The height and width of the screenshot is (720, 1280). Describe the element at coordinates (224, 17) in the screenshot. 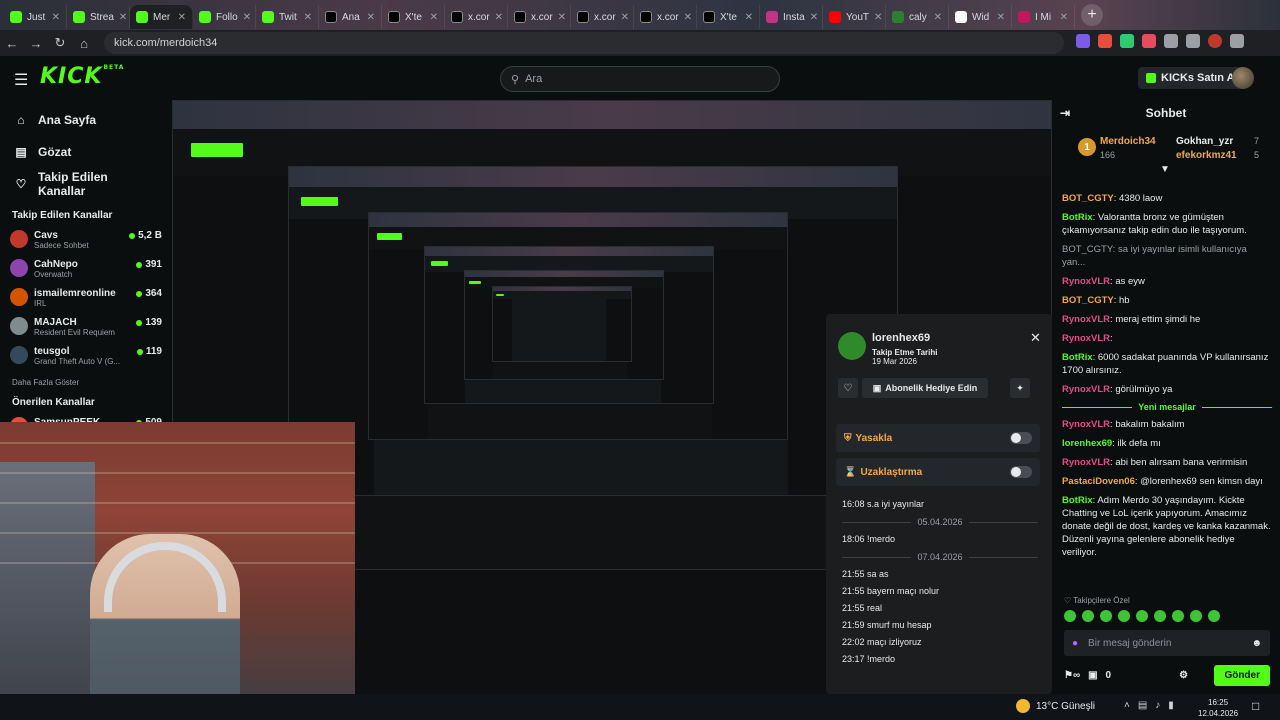

I see `browser-tab: Follo ✕` at that location.